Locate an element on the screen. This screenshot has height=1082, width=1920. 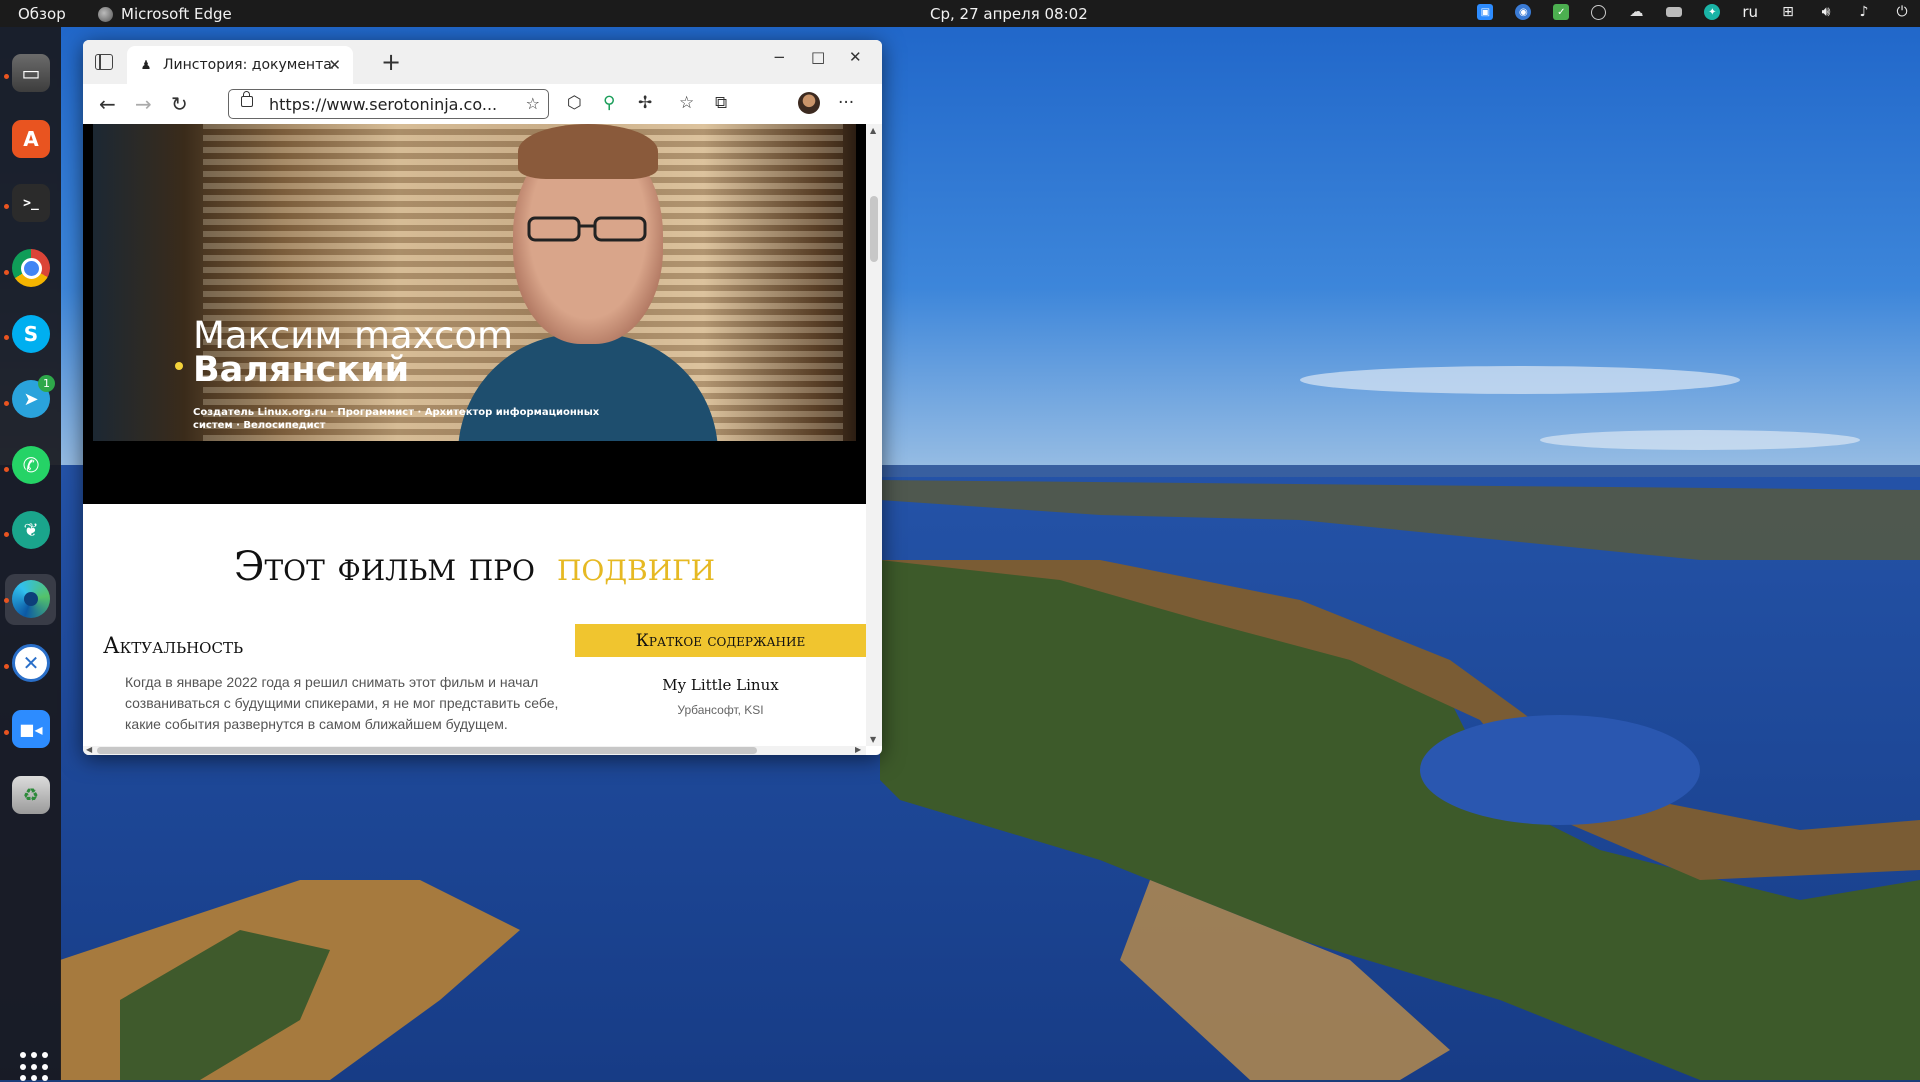
summary-item-subtitle: Урбансофт, KSI is located at coordinates (720, 710).